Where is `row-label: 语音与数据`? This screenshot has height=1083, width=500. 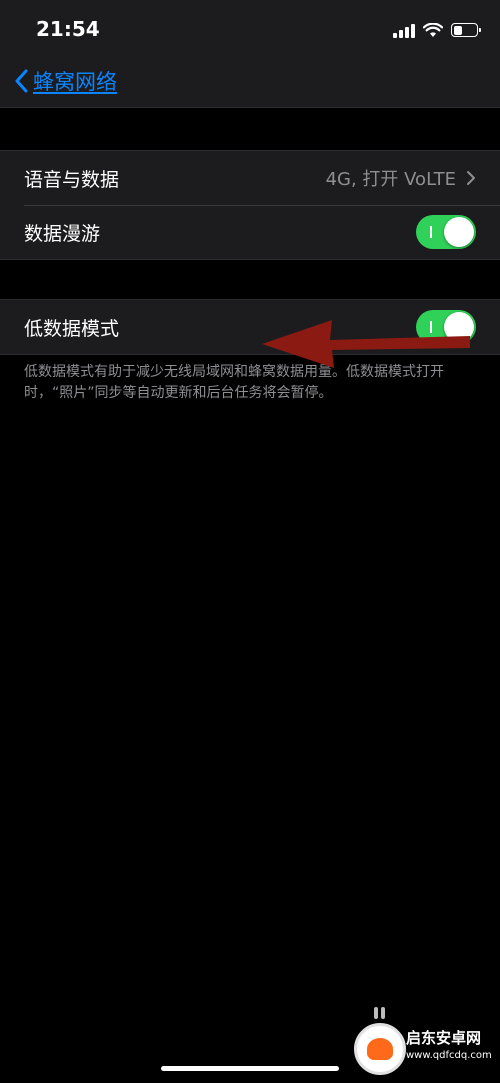
row-label: 语音与数据 is located at coordinates (72, 179).